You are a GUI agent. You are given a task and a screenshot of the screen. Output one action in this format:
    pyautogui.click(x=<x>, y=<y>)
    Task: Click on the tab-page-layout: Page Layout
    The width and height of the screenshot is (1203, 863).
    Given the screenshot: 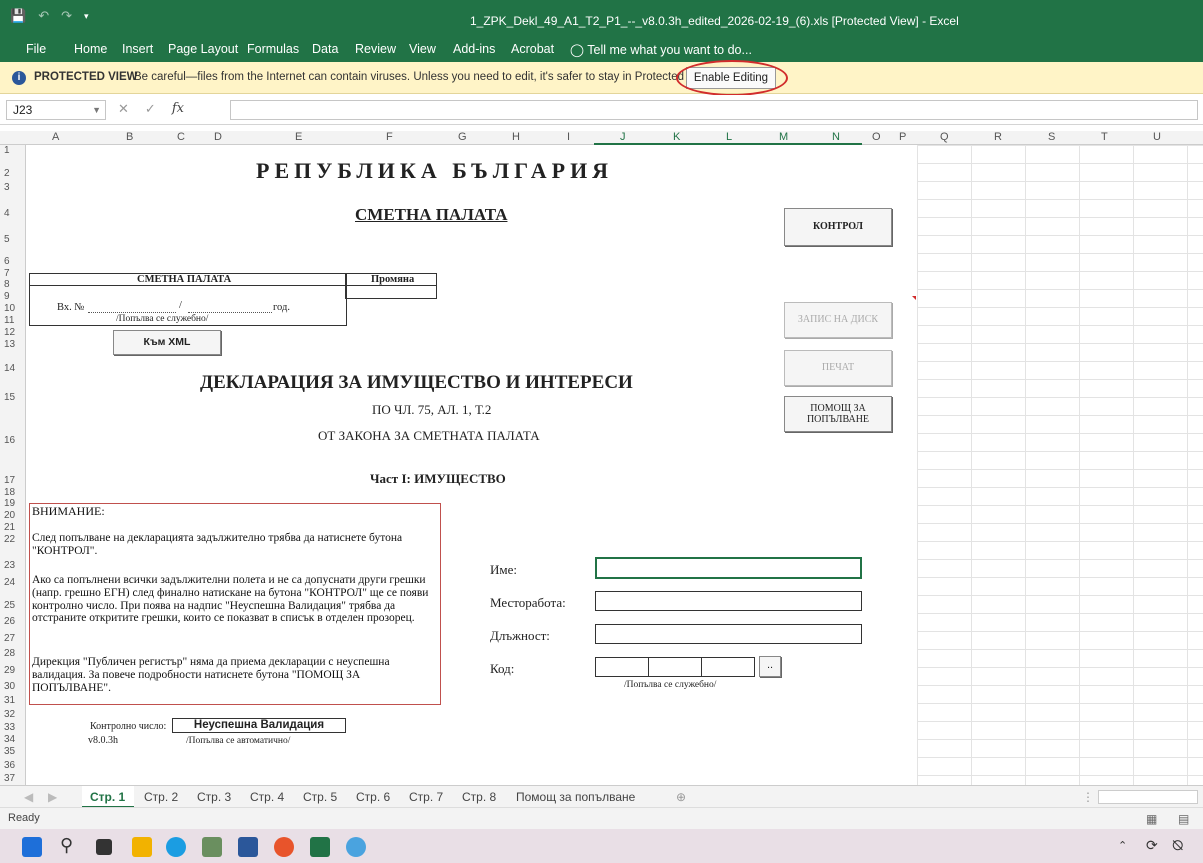 What is the action you would take?
    pyautogui.click(x=203, y=49)
    